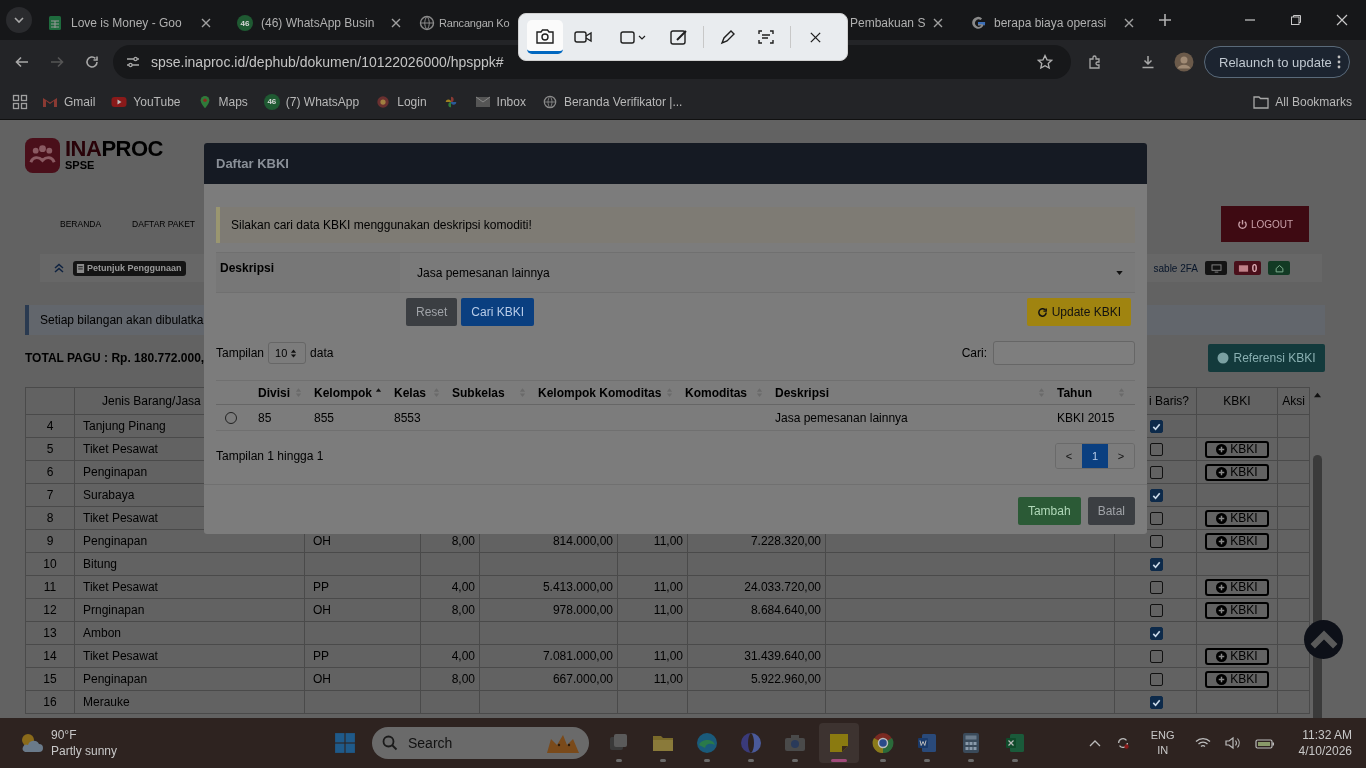 The height and width of the screenshot is (768, 1366). I want to click on restore-icon, so click(1296, 20).